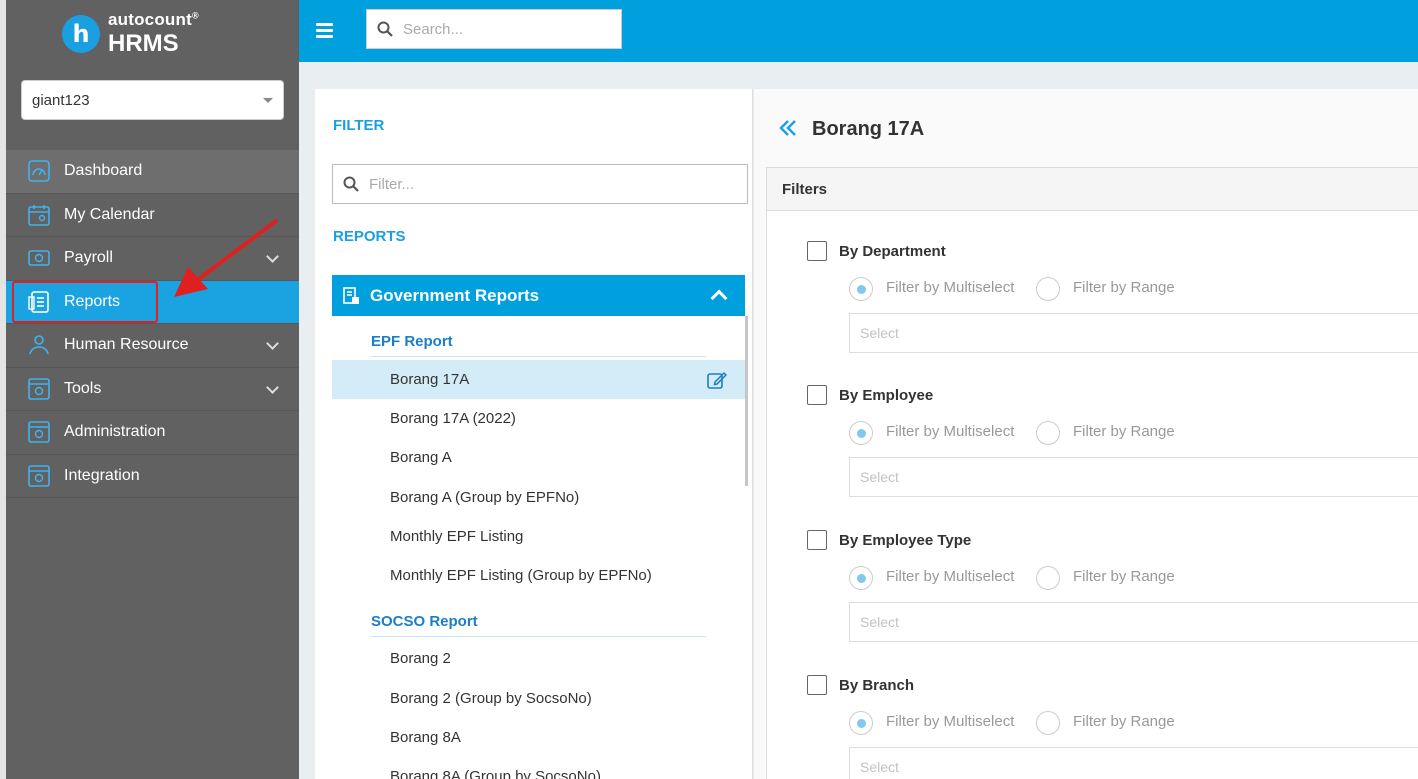 The image size is (1418, 779). I want to click on report-item-label: Borang 8A (Group by SocsoNo), so click(495, 773).